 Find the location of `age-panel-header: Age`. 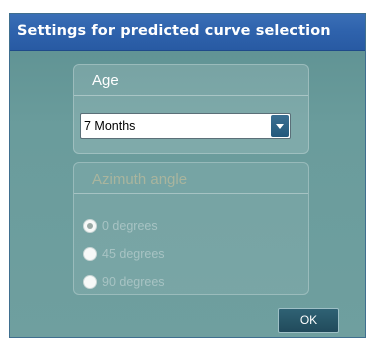

age-panel-header: Age is located at coordinates (191, 80).